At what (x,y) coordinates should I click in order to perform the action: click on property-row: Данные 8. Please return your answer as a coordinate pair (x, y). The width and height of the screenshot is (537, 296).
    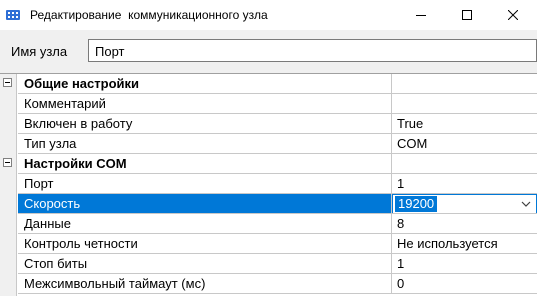
    Looking at the image, I should click on (268, 224).